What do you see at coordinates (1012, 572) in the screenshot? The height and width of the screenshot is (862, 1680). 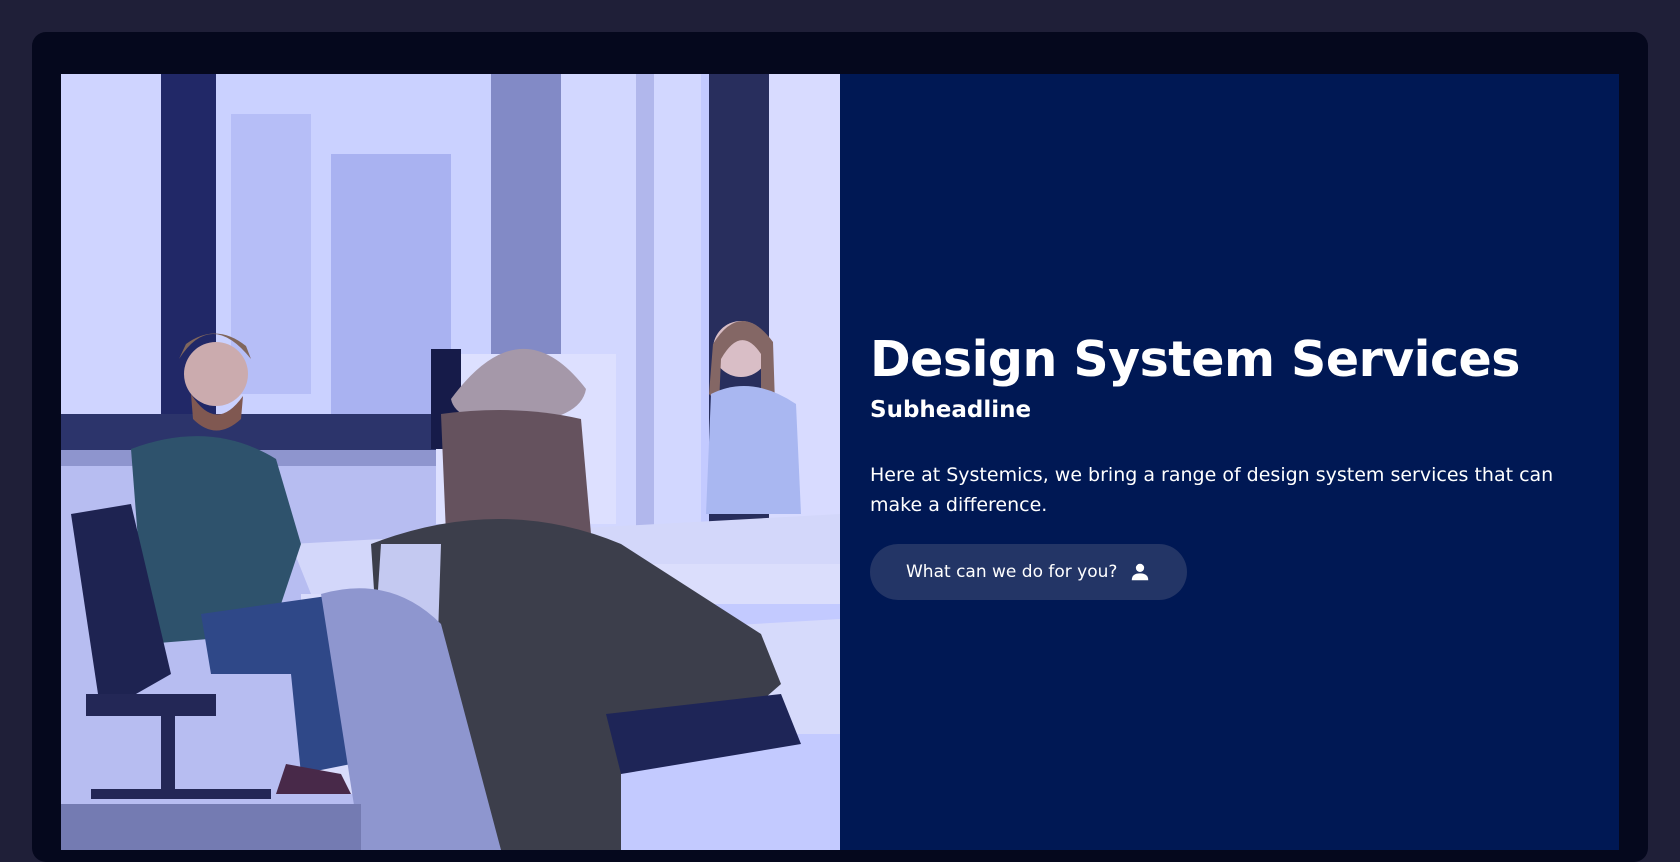 I see `cta-button-label: What can we do for you?` at bounding box center [1012, 572].